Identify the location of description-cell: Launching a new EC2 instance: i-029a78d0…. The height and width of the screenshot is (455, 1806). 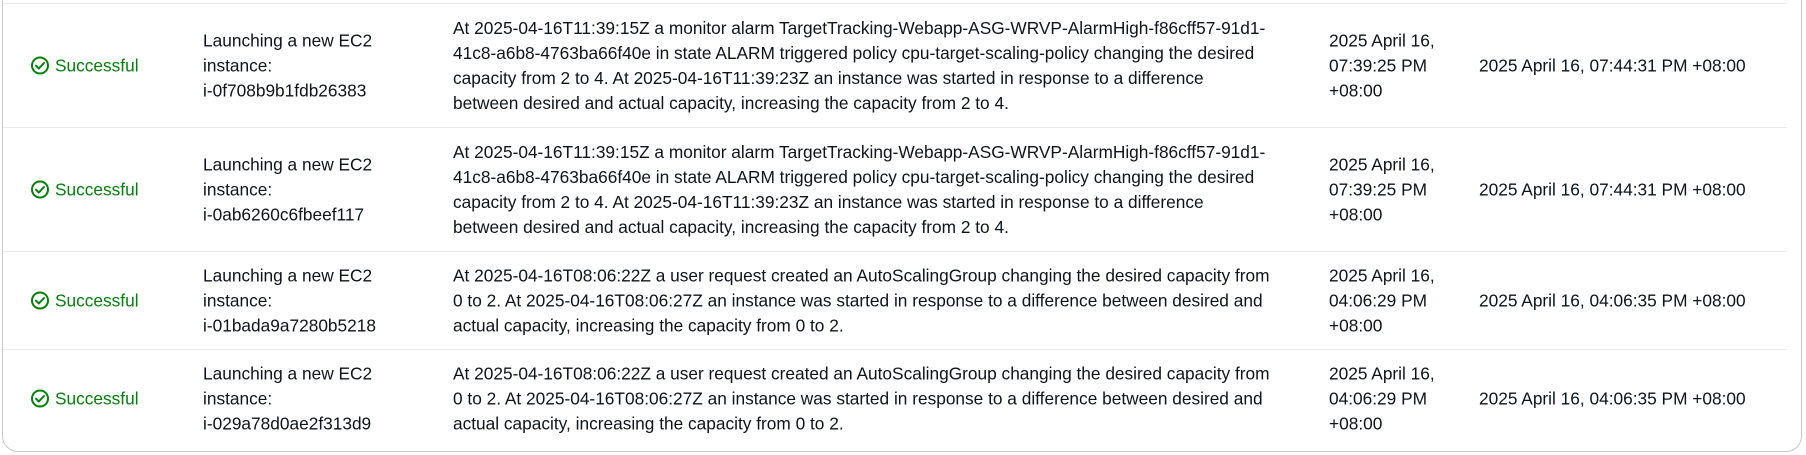
(313, 398).